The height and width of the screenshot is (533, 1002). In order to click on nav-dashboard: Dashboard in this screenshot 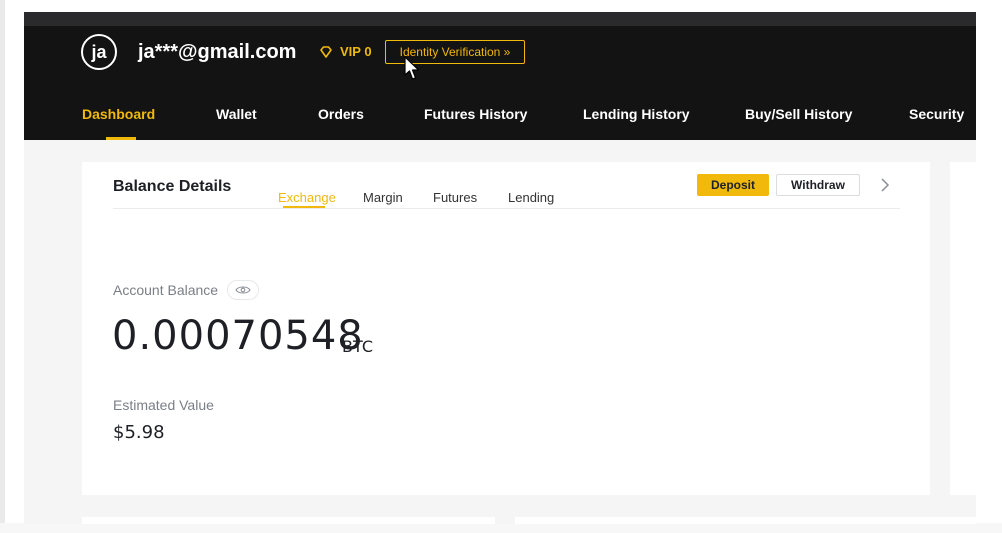, I will do `click(118, 114)`.